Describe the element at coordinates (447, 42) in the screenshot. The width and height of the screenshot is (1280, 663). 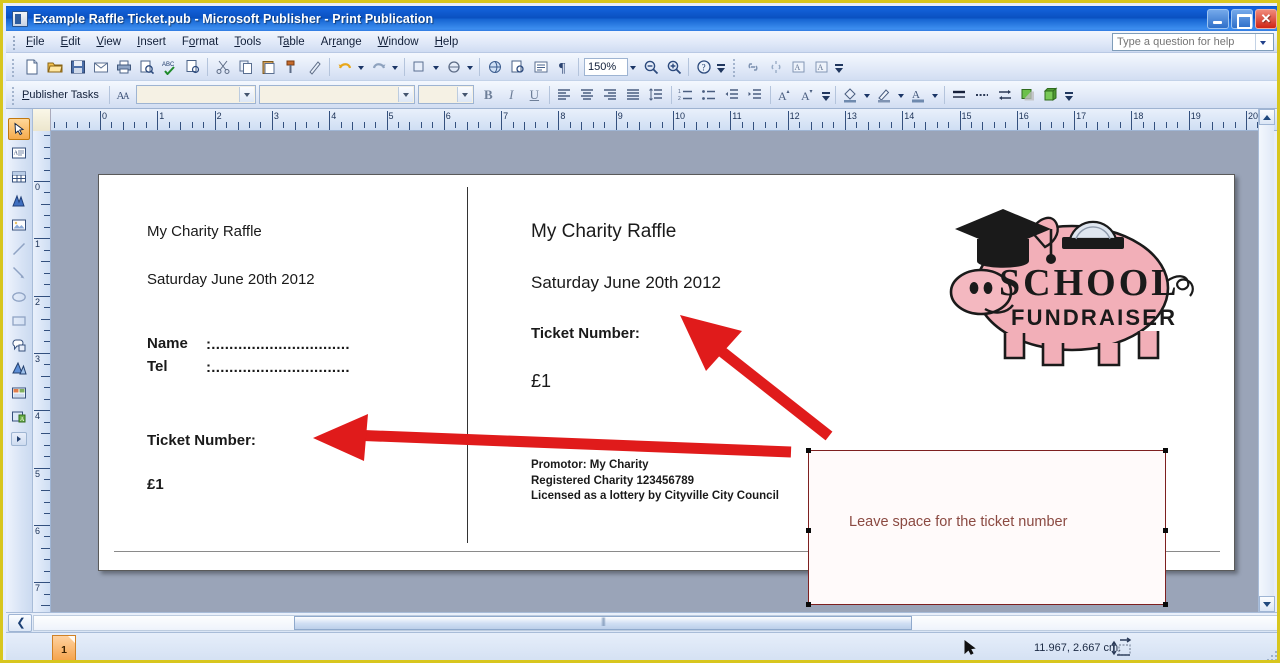
I see `menu-item-help: Help` at that location.